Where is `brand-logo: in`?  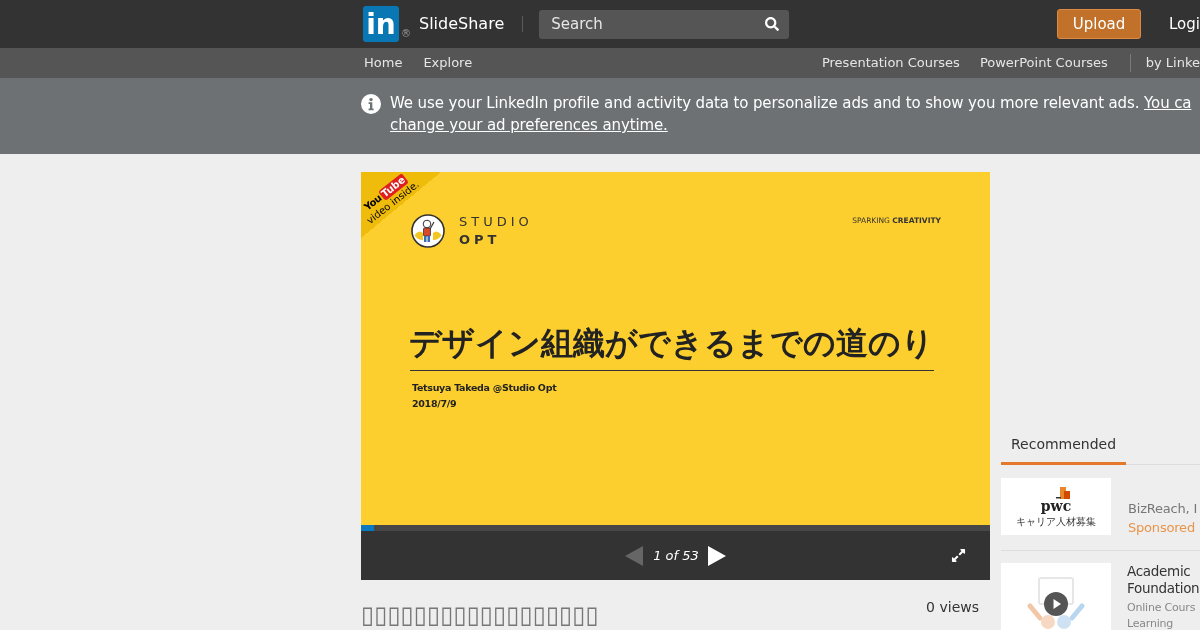 brand-logo: in is located at coordinates (381, 24).